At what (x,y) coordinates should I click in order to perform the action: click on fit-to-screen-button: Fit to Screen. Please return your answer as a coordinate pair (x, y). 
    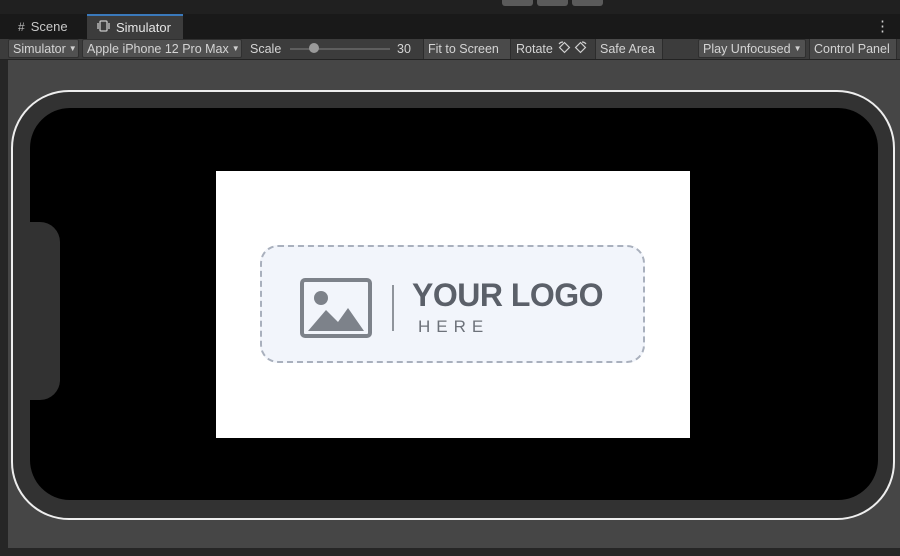
    Looking at the image, I should click on (467, 49).